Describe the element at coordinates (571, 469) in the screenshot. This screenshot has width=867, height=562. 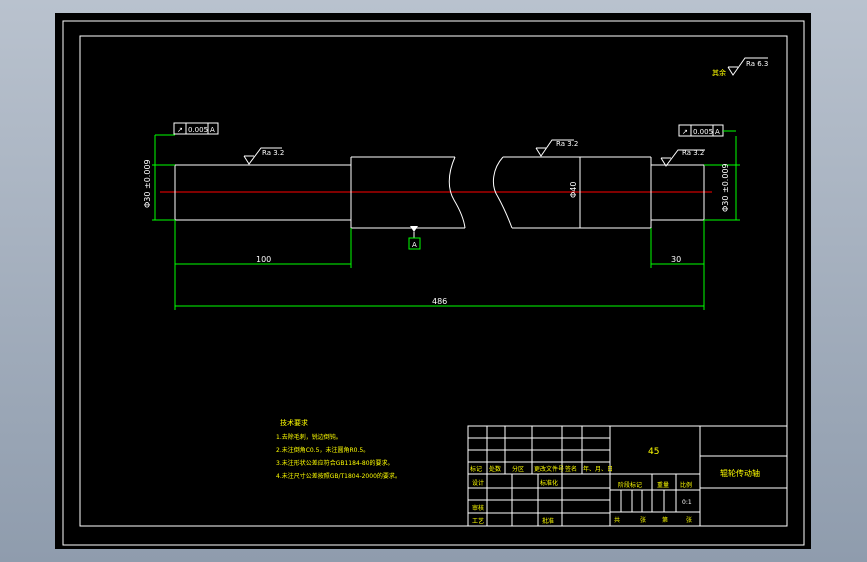
I see `tb-sign: 签名` at that location.